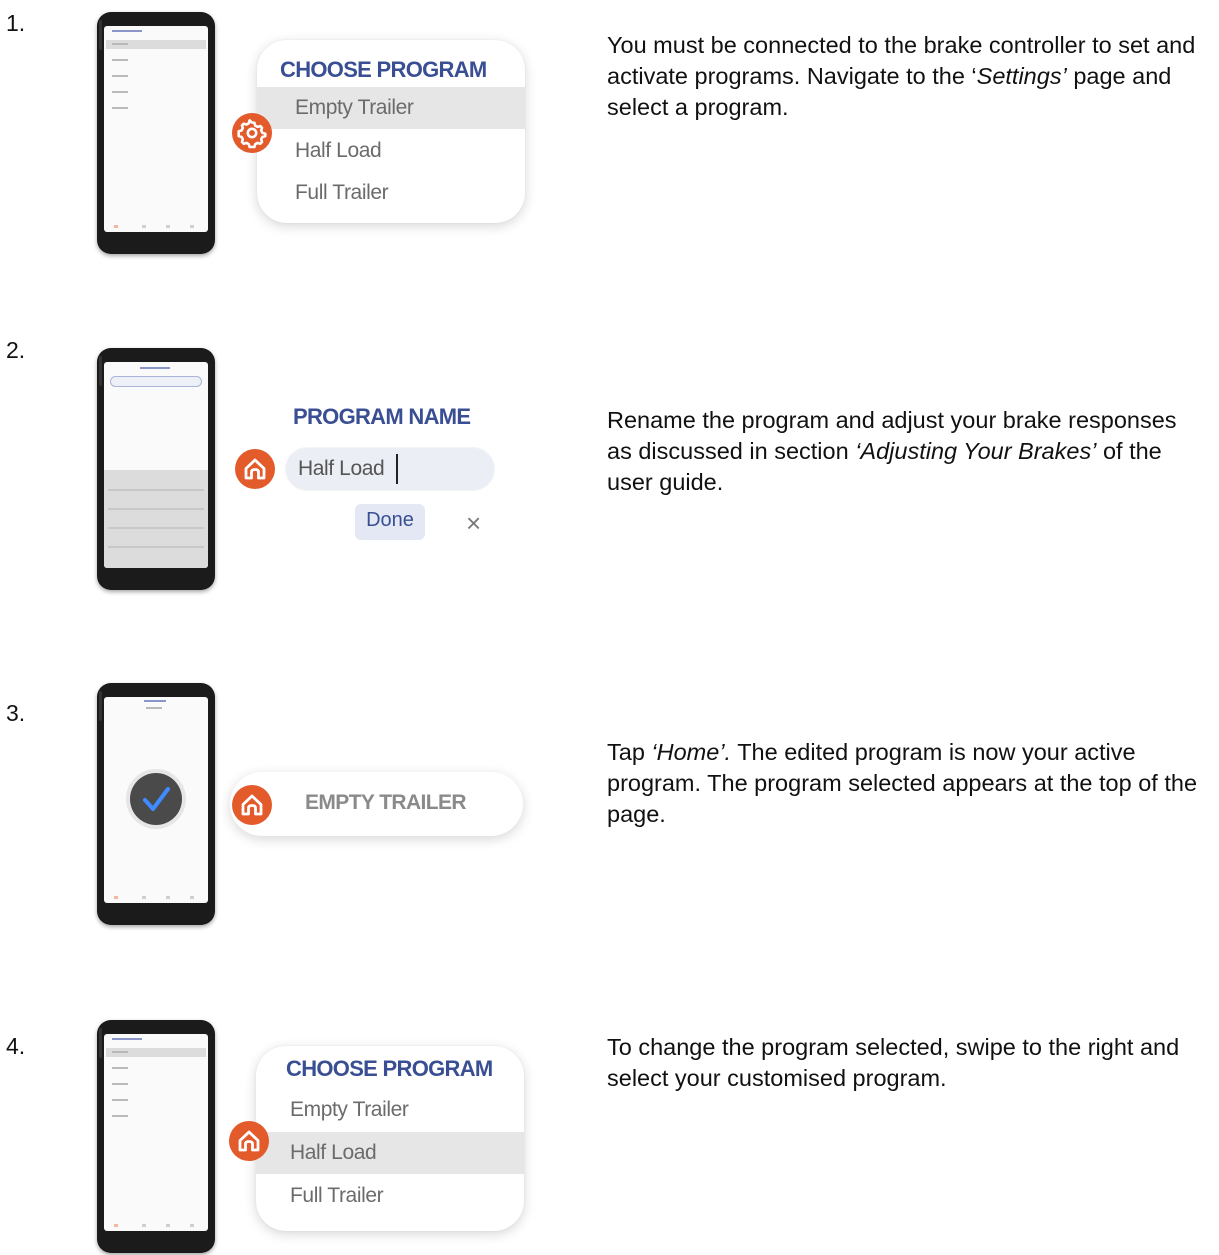  I want to click on check-button, so click(156, 799).